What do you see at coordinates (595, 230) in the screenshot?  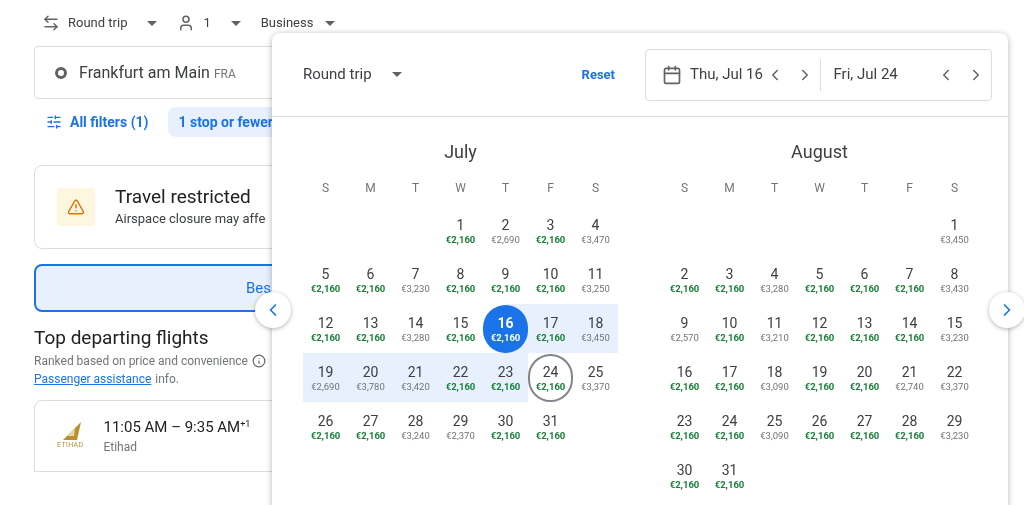 I see `calendar-day: 4 €3,470` at bounding box center [595, 230].